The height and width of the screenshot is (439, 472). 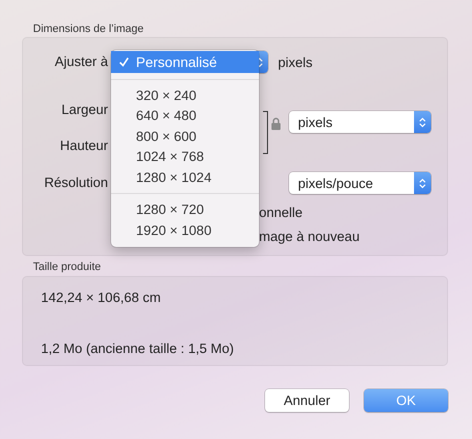 I want to click on lock-icon, so click(x=276, y=123).